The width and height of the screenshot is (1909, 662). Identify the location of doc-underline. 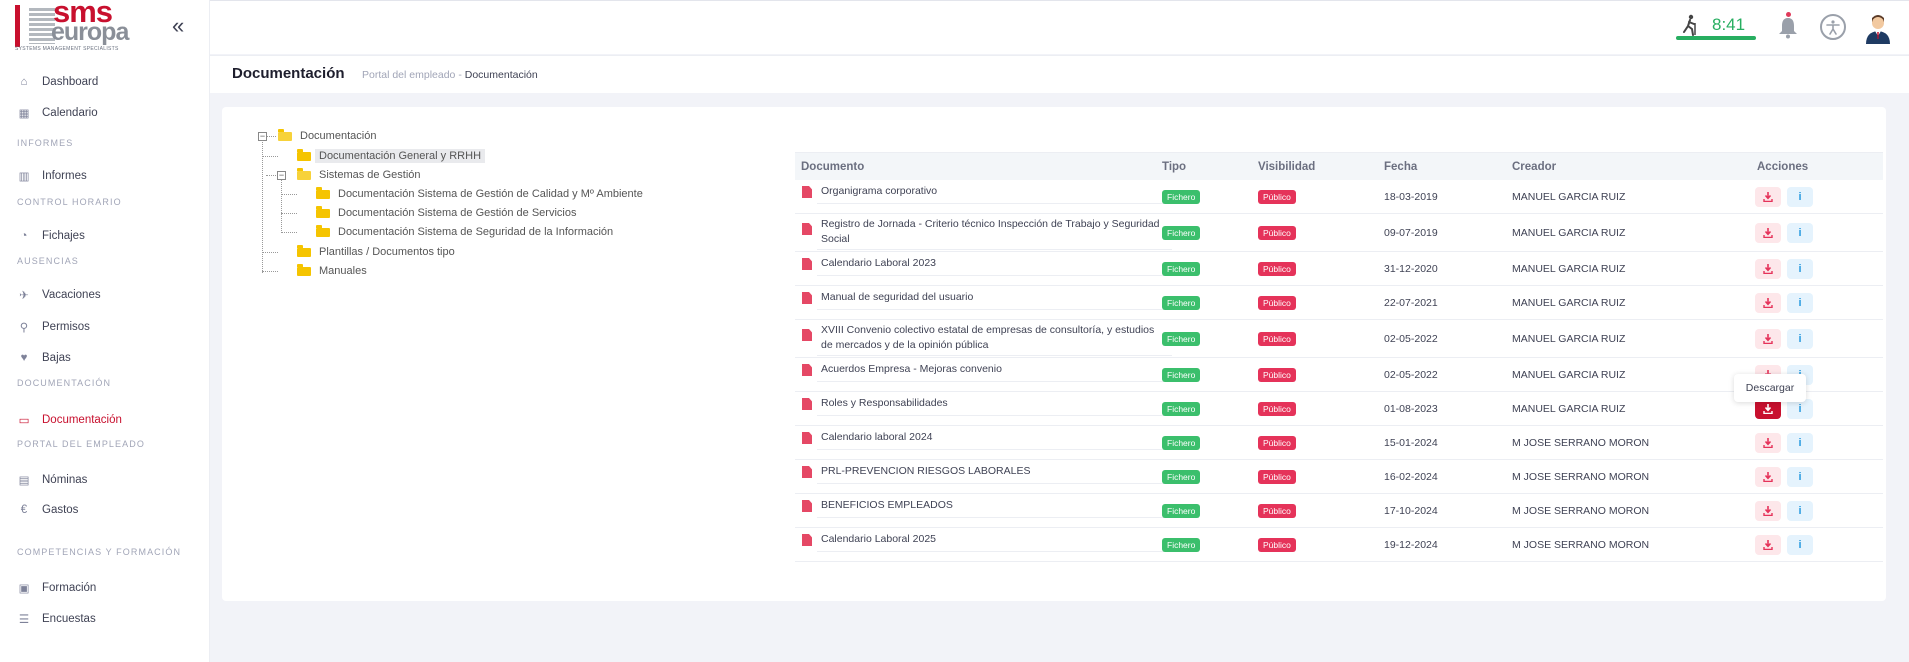
(994, 551).